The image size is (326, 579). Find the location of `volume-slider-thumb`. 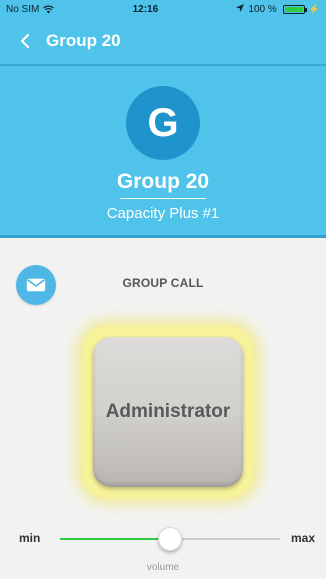

volume-slider-thumb is located at coordinates (170, 539).